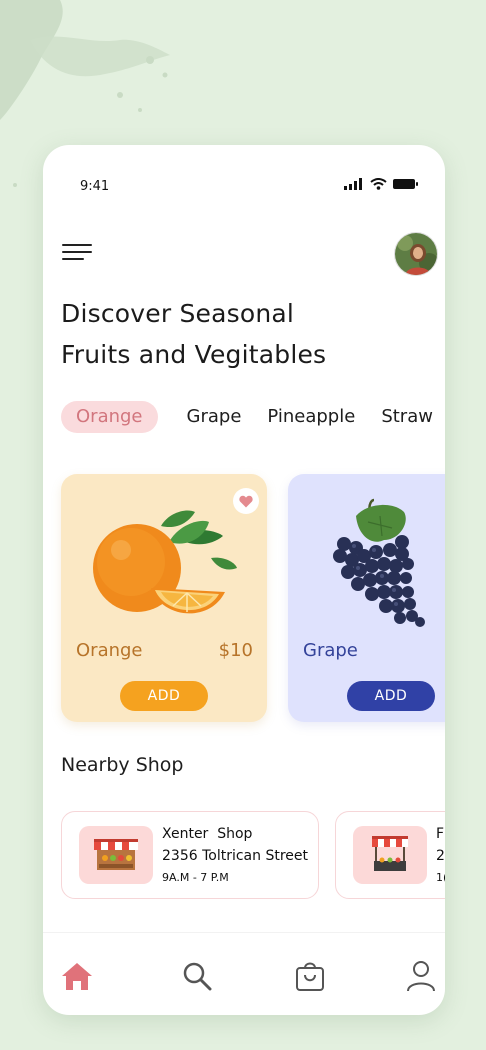 This screenshot has width=486, height=1050. I want to click on status-icons, so click(381, 184).